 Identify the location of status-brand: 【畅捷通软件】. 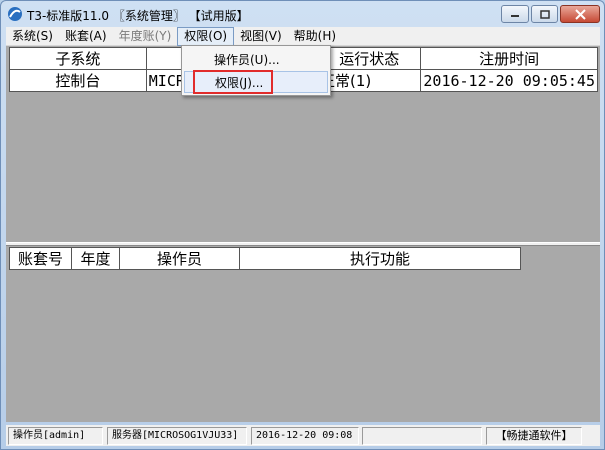
(534, 436).